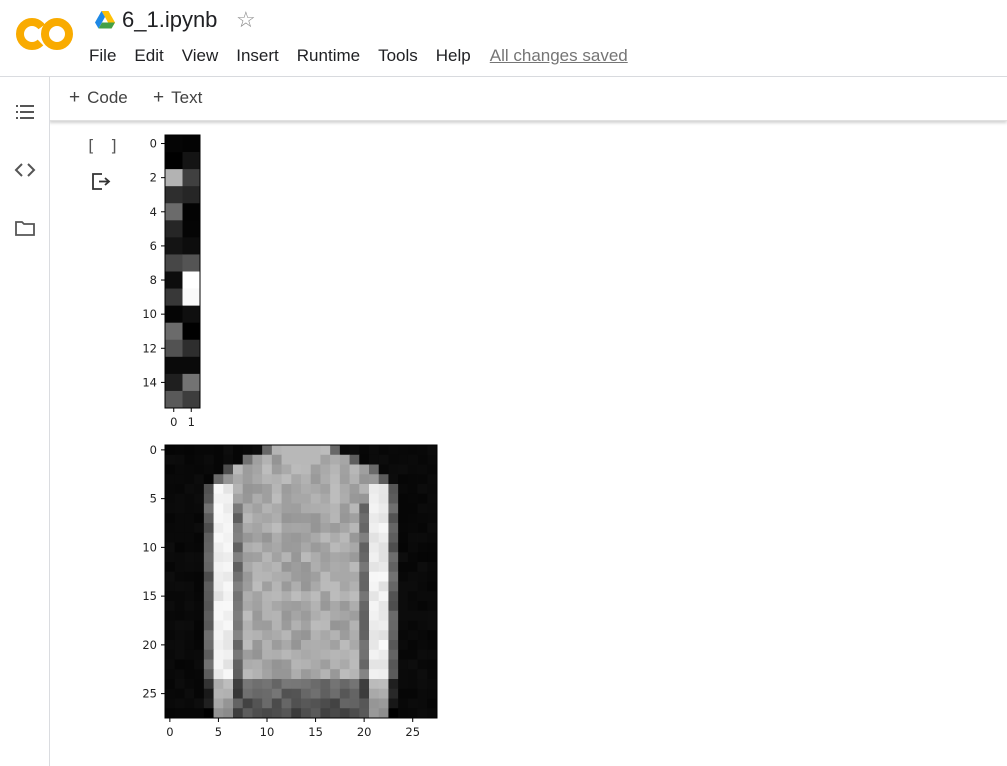 The width and height of the screenshot is (1007, 766). Describe the element at coordinates (257, 56) in the screenshot. I see `menu-insert: Insert` at that location.